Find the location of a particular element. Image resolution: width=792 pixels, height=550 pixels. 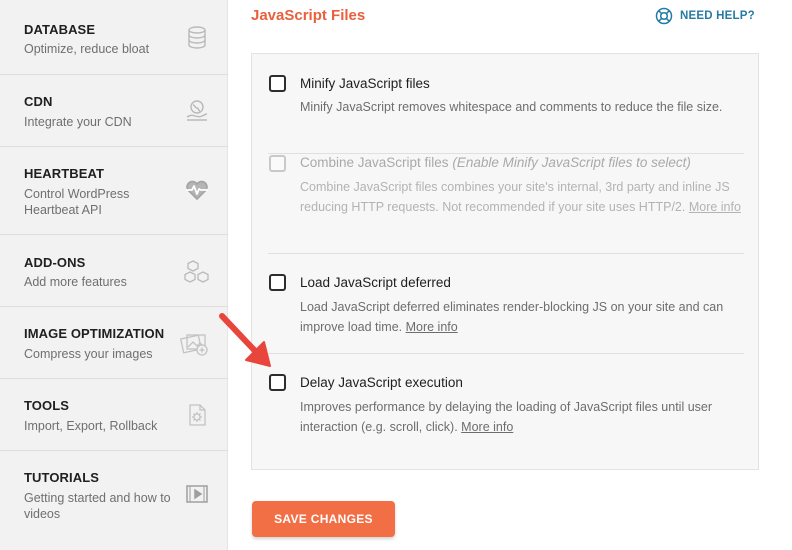

save-changes-button: SAVE CHANGES is located at coordinates (323, 519).